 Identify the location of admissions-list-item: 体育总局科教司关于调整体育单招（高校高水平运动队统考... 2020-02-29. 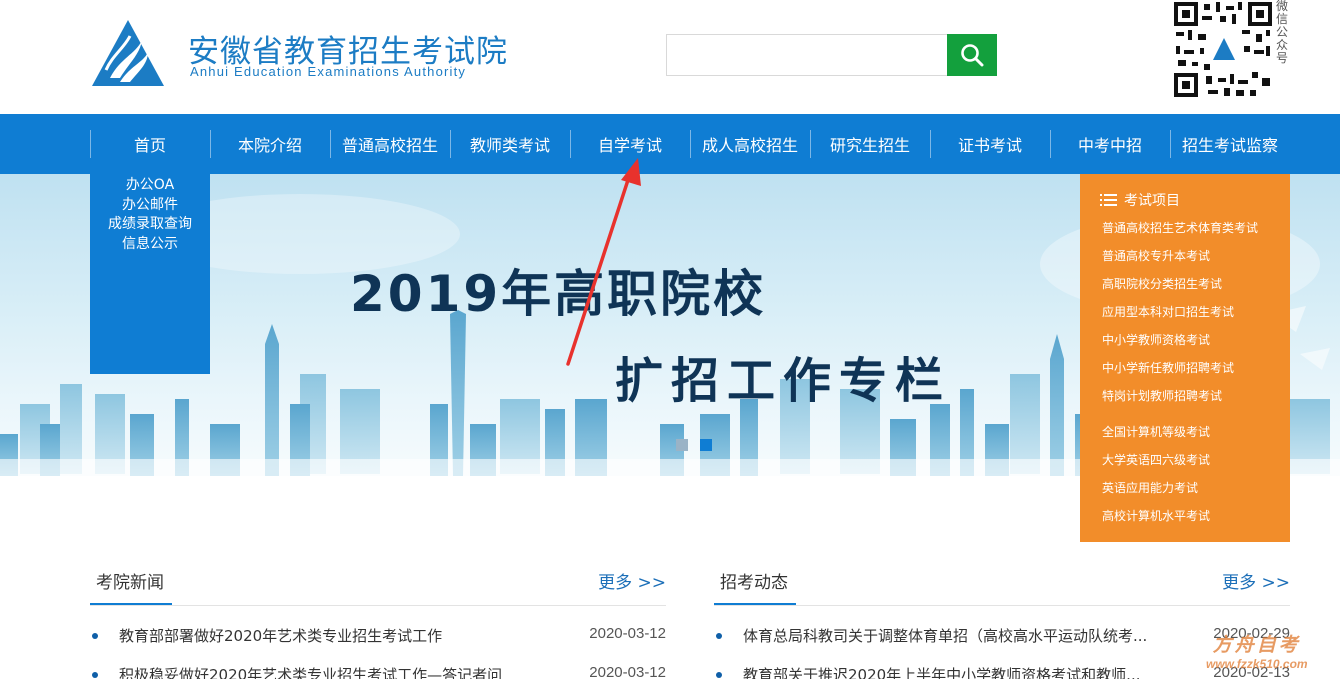
(1002, 635).